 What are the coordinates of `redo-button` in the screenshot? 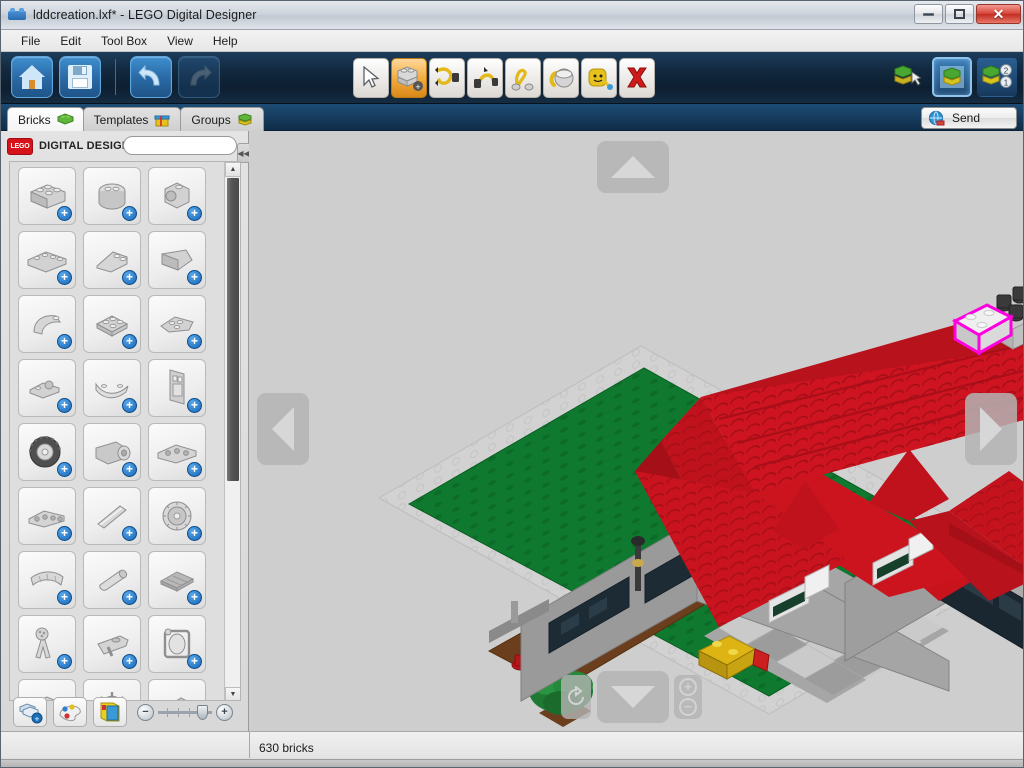 It's located at (199, 77).